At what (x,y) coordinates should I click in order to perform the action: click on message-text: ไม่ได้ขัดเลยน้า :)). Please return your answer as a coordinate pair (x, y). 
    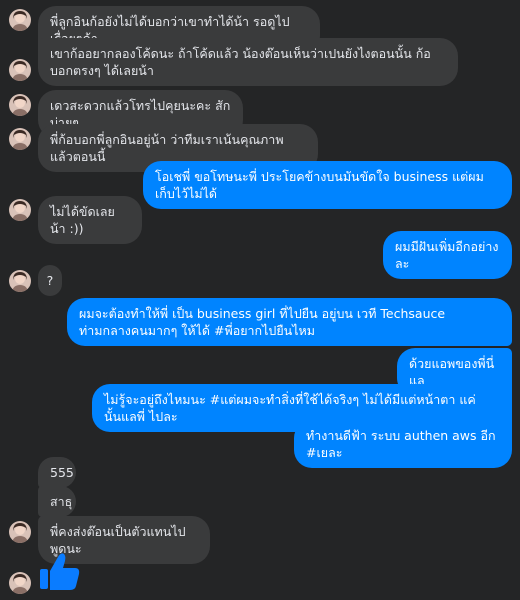
    Looking at the image, I should click on (82, 220).